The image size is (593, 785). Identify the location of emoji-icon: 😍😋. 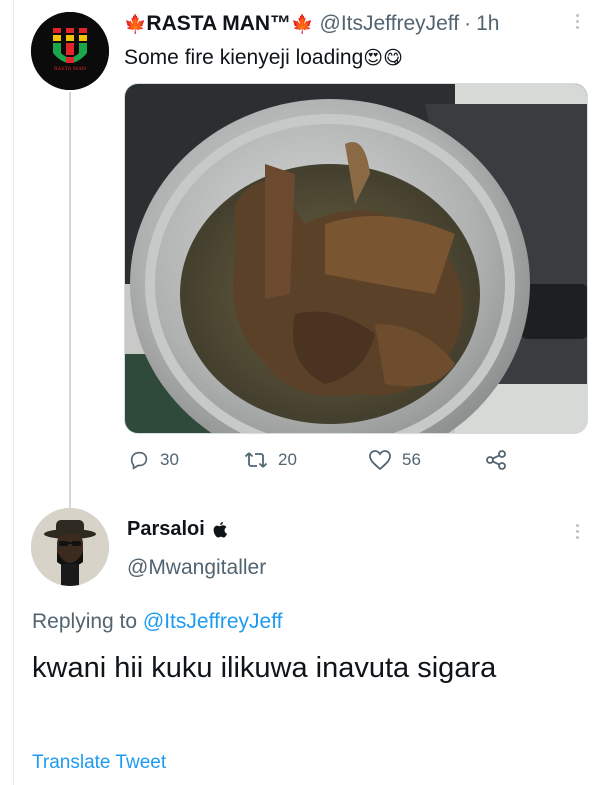
(383, 58).